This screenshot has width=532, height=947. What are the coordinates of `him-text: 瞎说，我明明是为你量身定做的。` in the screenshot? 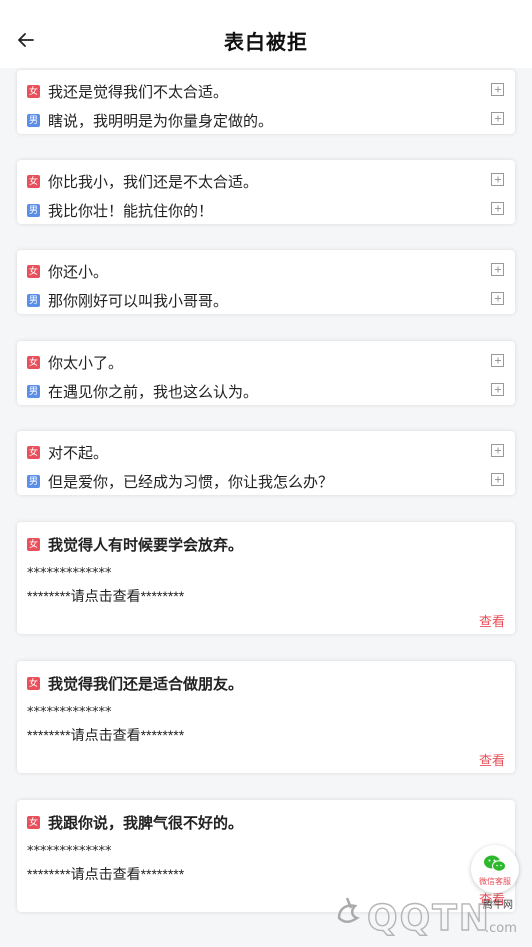 It's located at (161, 121).